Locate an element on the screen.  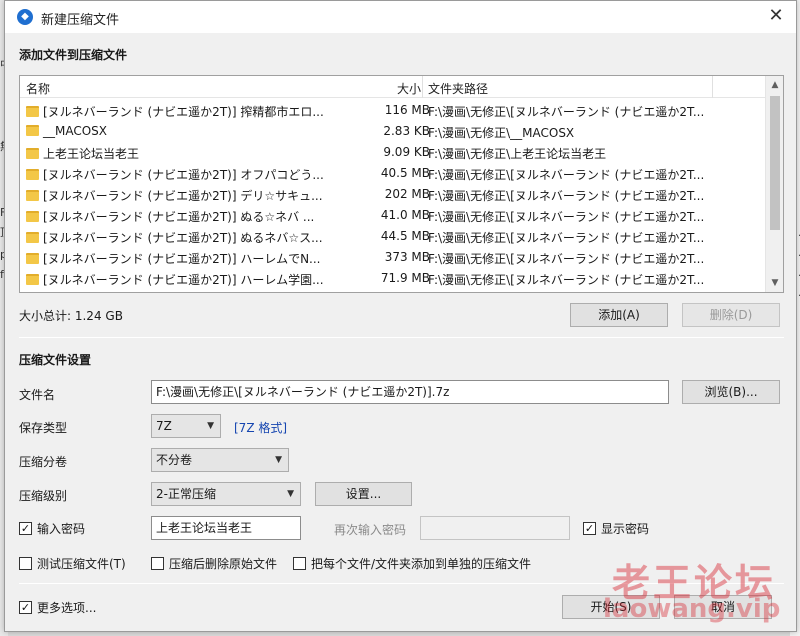
test-archive-label: 测试压缩文件(T) is located at coordinates (81, 564).